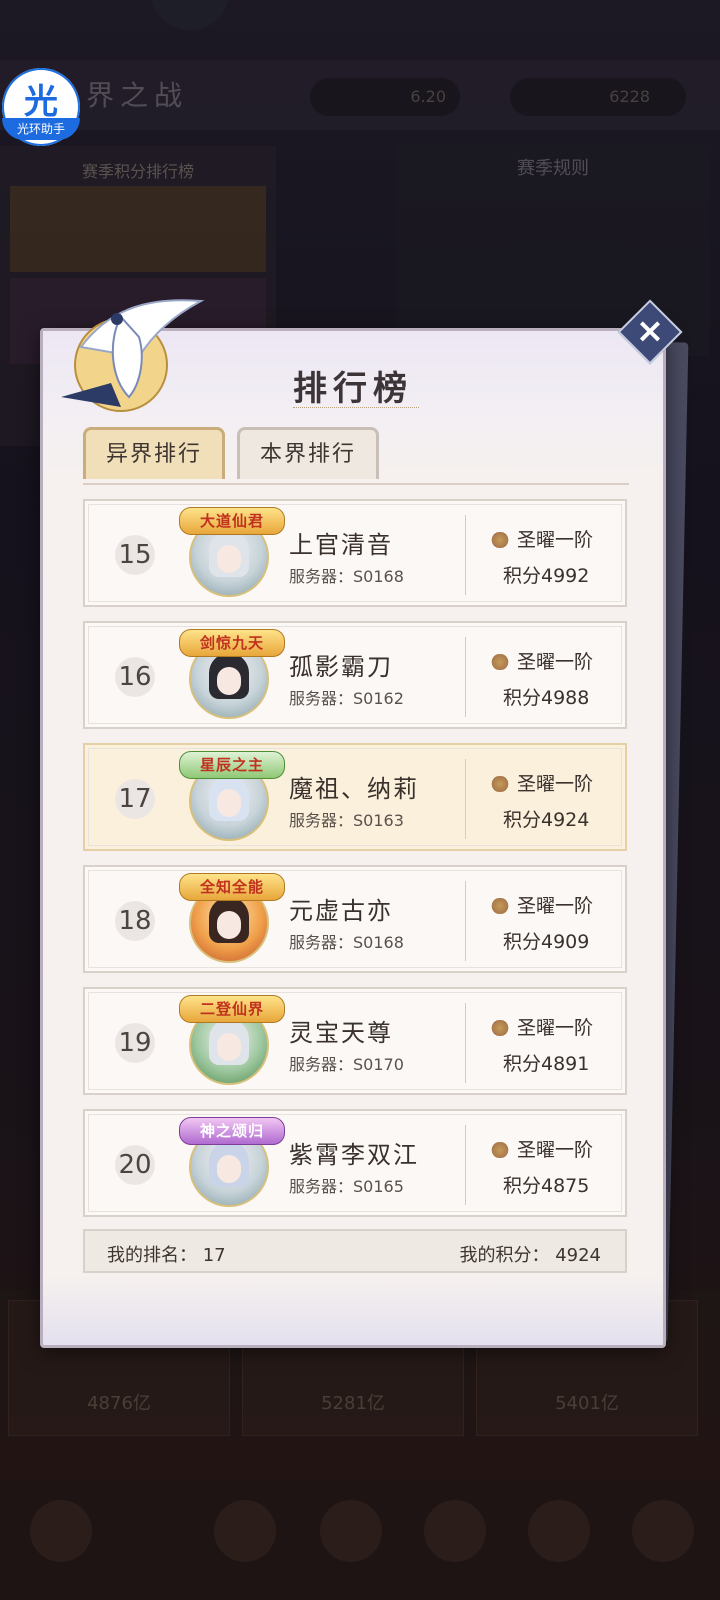  What do you see at coordinates (135, 555) in the screenshot?
I see `rank-number: 15` at bounding box center [135, 555].